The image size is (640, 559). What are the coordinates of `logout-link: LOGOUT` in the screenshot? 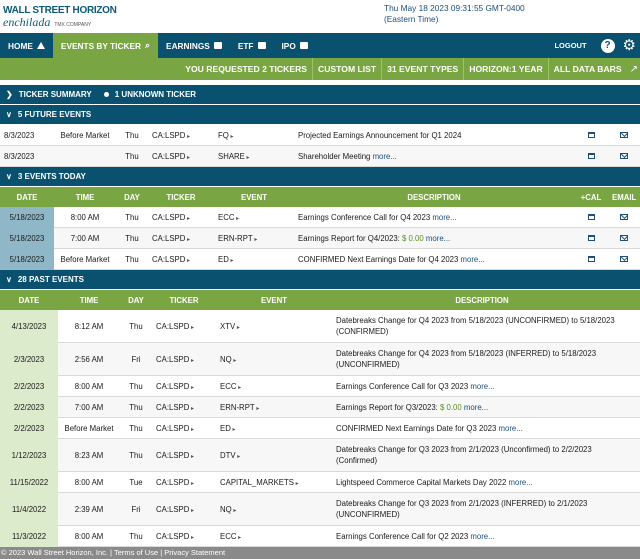 It's located at (570, 45).